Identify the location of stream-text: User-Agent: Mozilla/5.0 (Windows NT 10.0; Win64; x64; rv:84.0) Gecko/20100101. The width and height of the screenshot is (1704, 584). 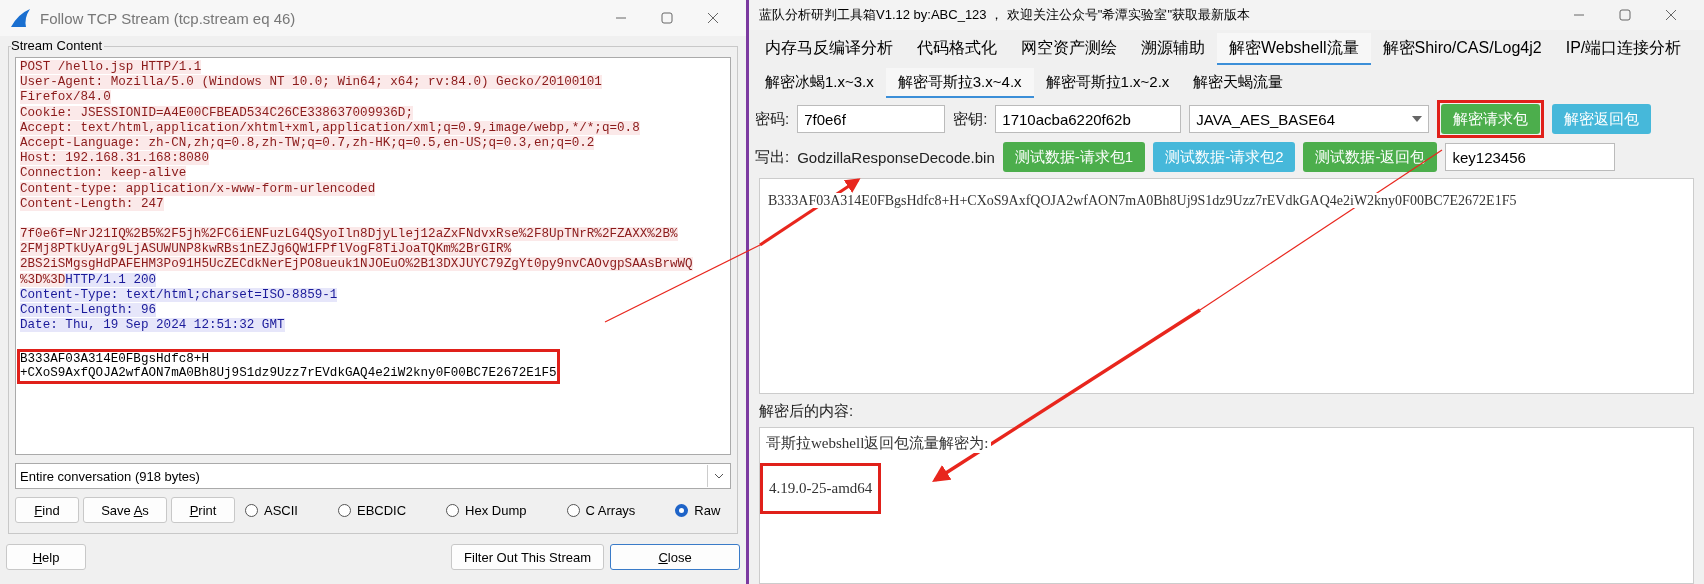
(311, 82).